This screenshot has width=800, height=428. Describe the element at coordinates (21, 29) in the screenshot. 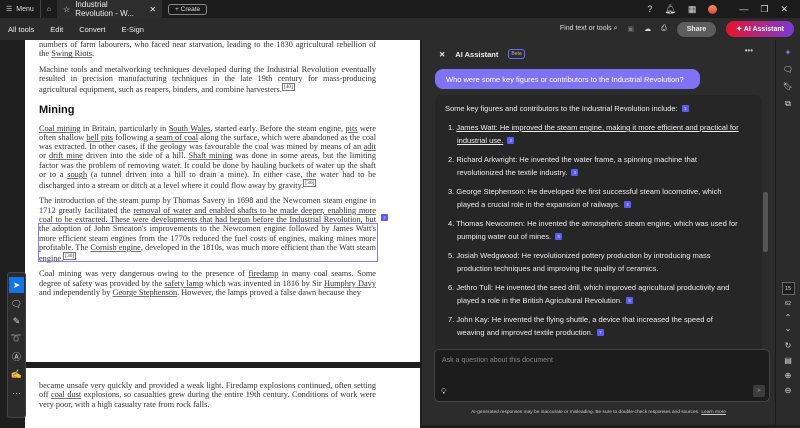

I see `menu-all-tools: All tools` at that location.